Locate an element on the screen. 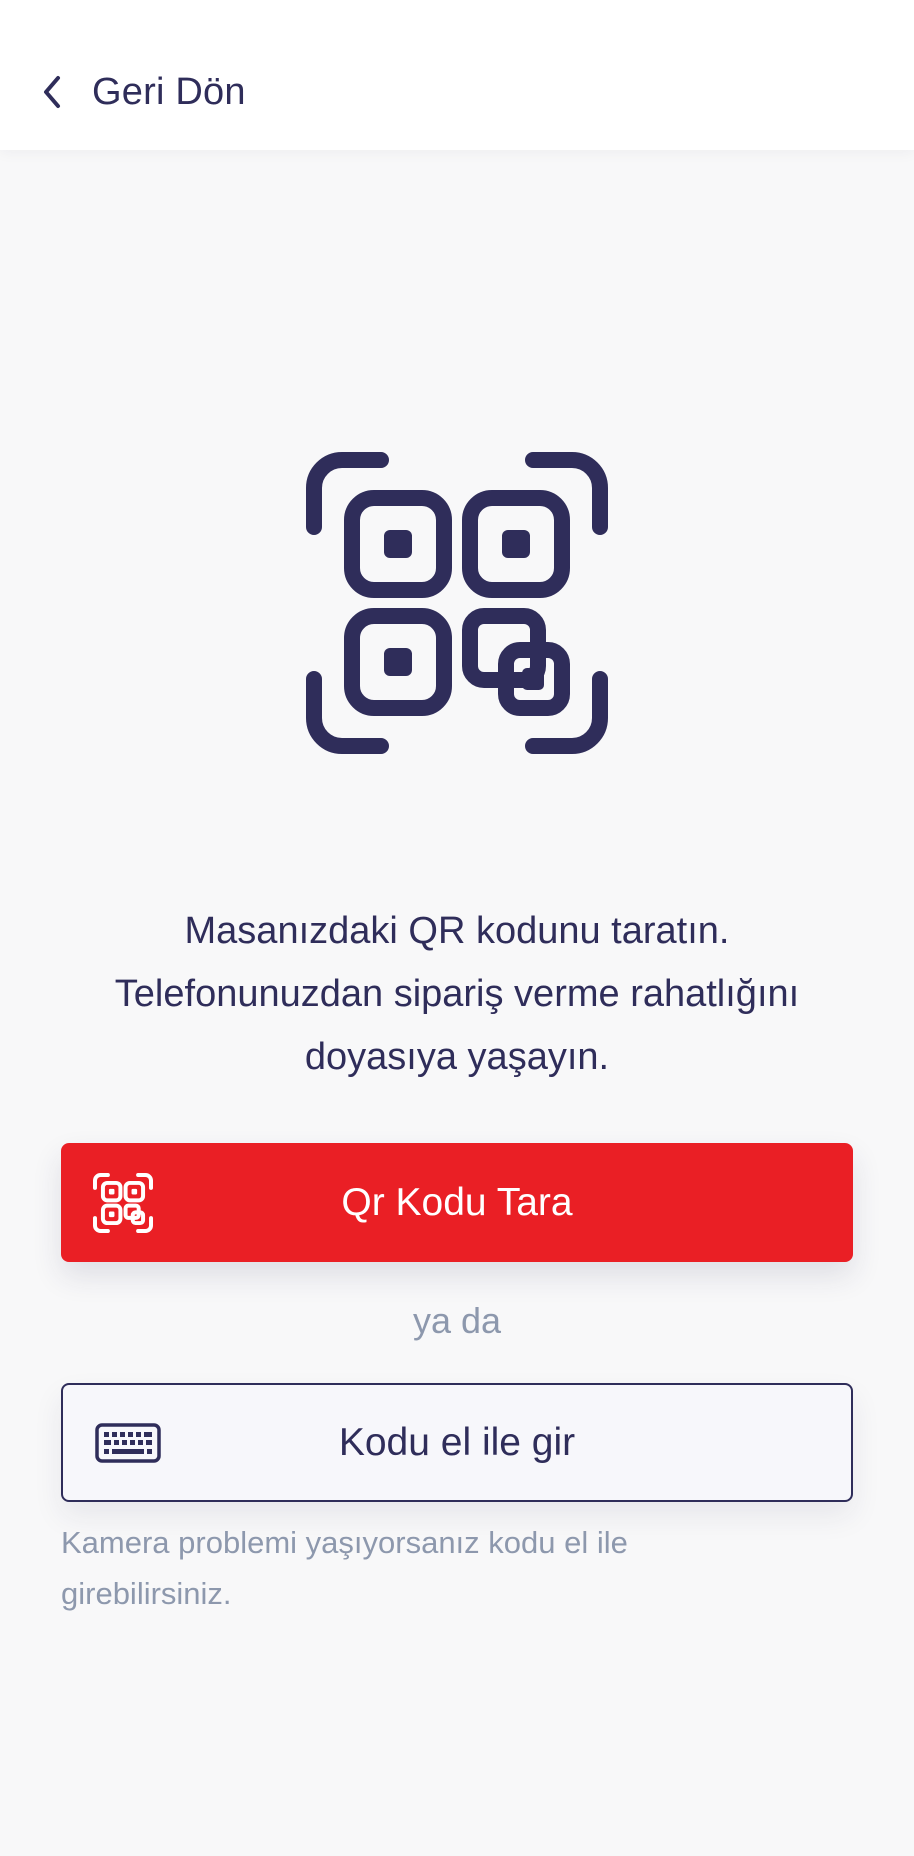 The width and height of the screenshot is (914, 1856). top-bar: Geri Dön is located at coordinates (457, 75).